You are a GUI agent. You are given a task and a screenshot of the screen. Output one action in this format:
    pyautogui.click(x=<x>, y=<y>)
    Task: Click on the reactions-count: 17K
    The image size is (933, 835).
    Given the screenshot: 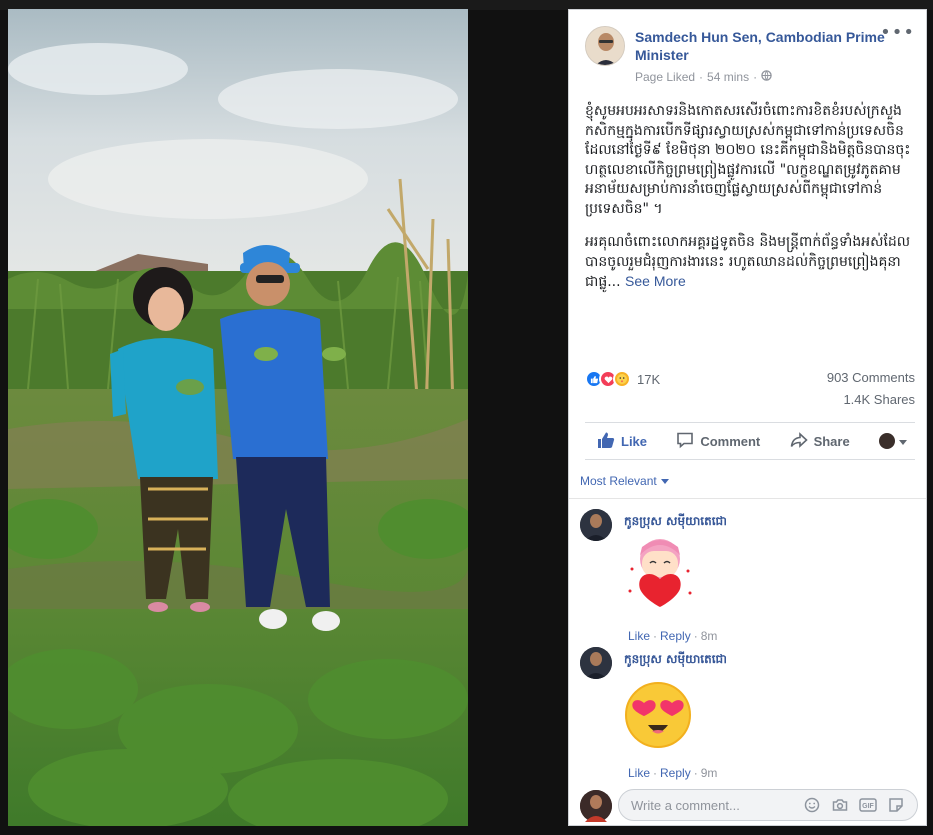 What is the action you would take?
    pyautogui.click(x=648, y=379)
    